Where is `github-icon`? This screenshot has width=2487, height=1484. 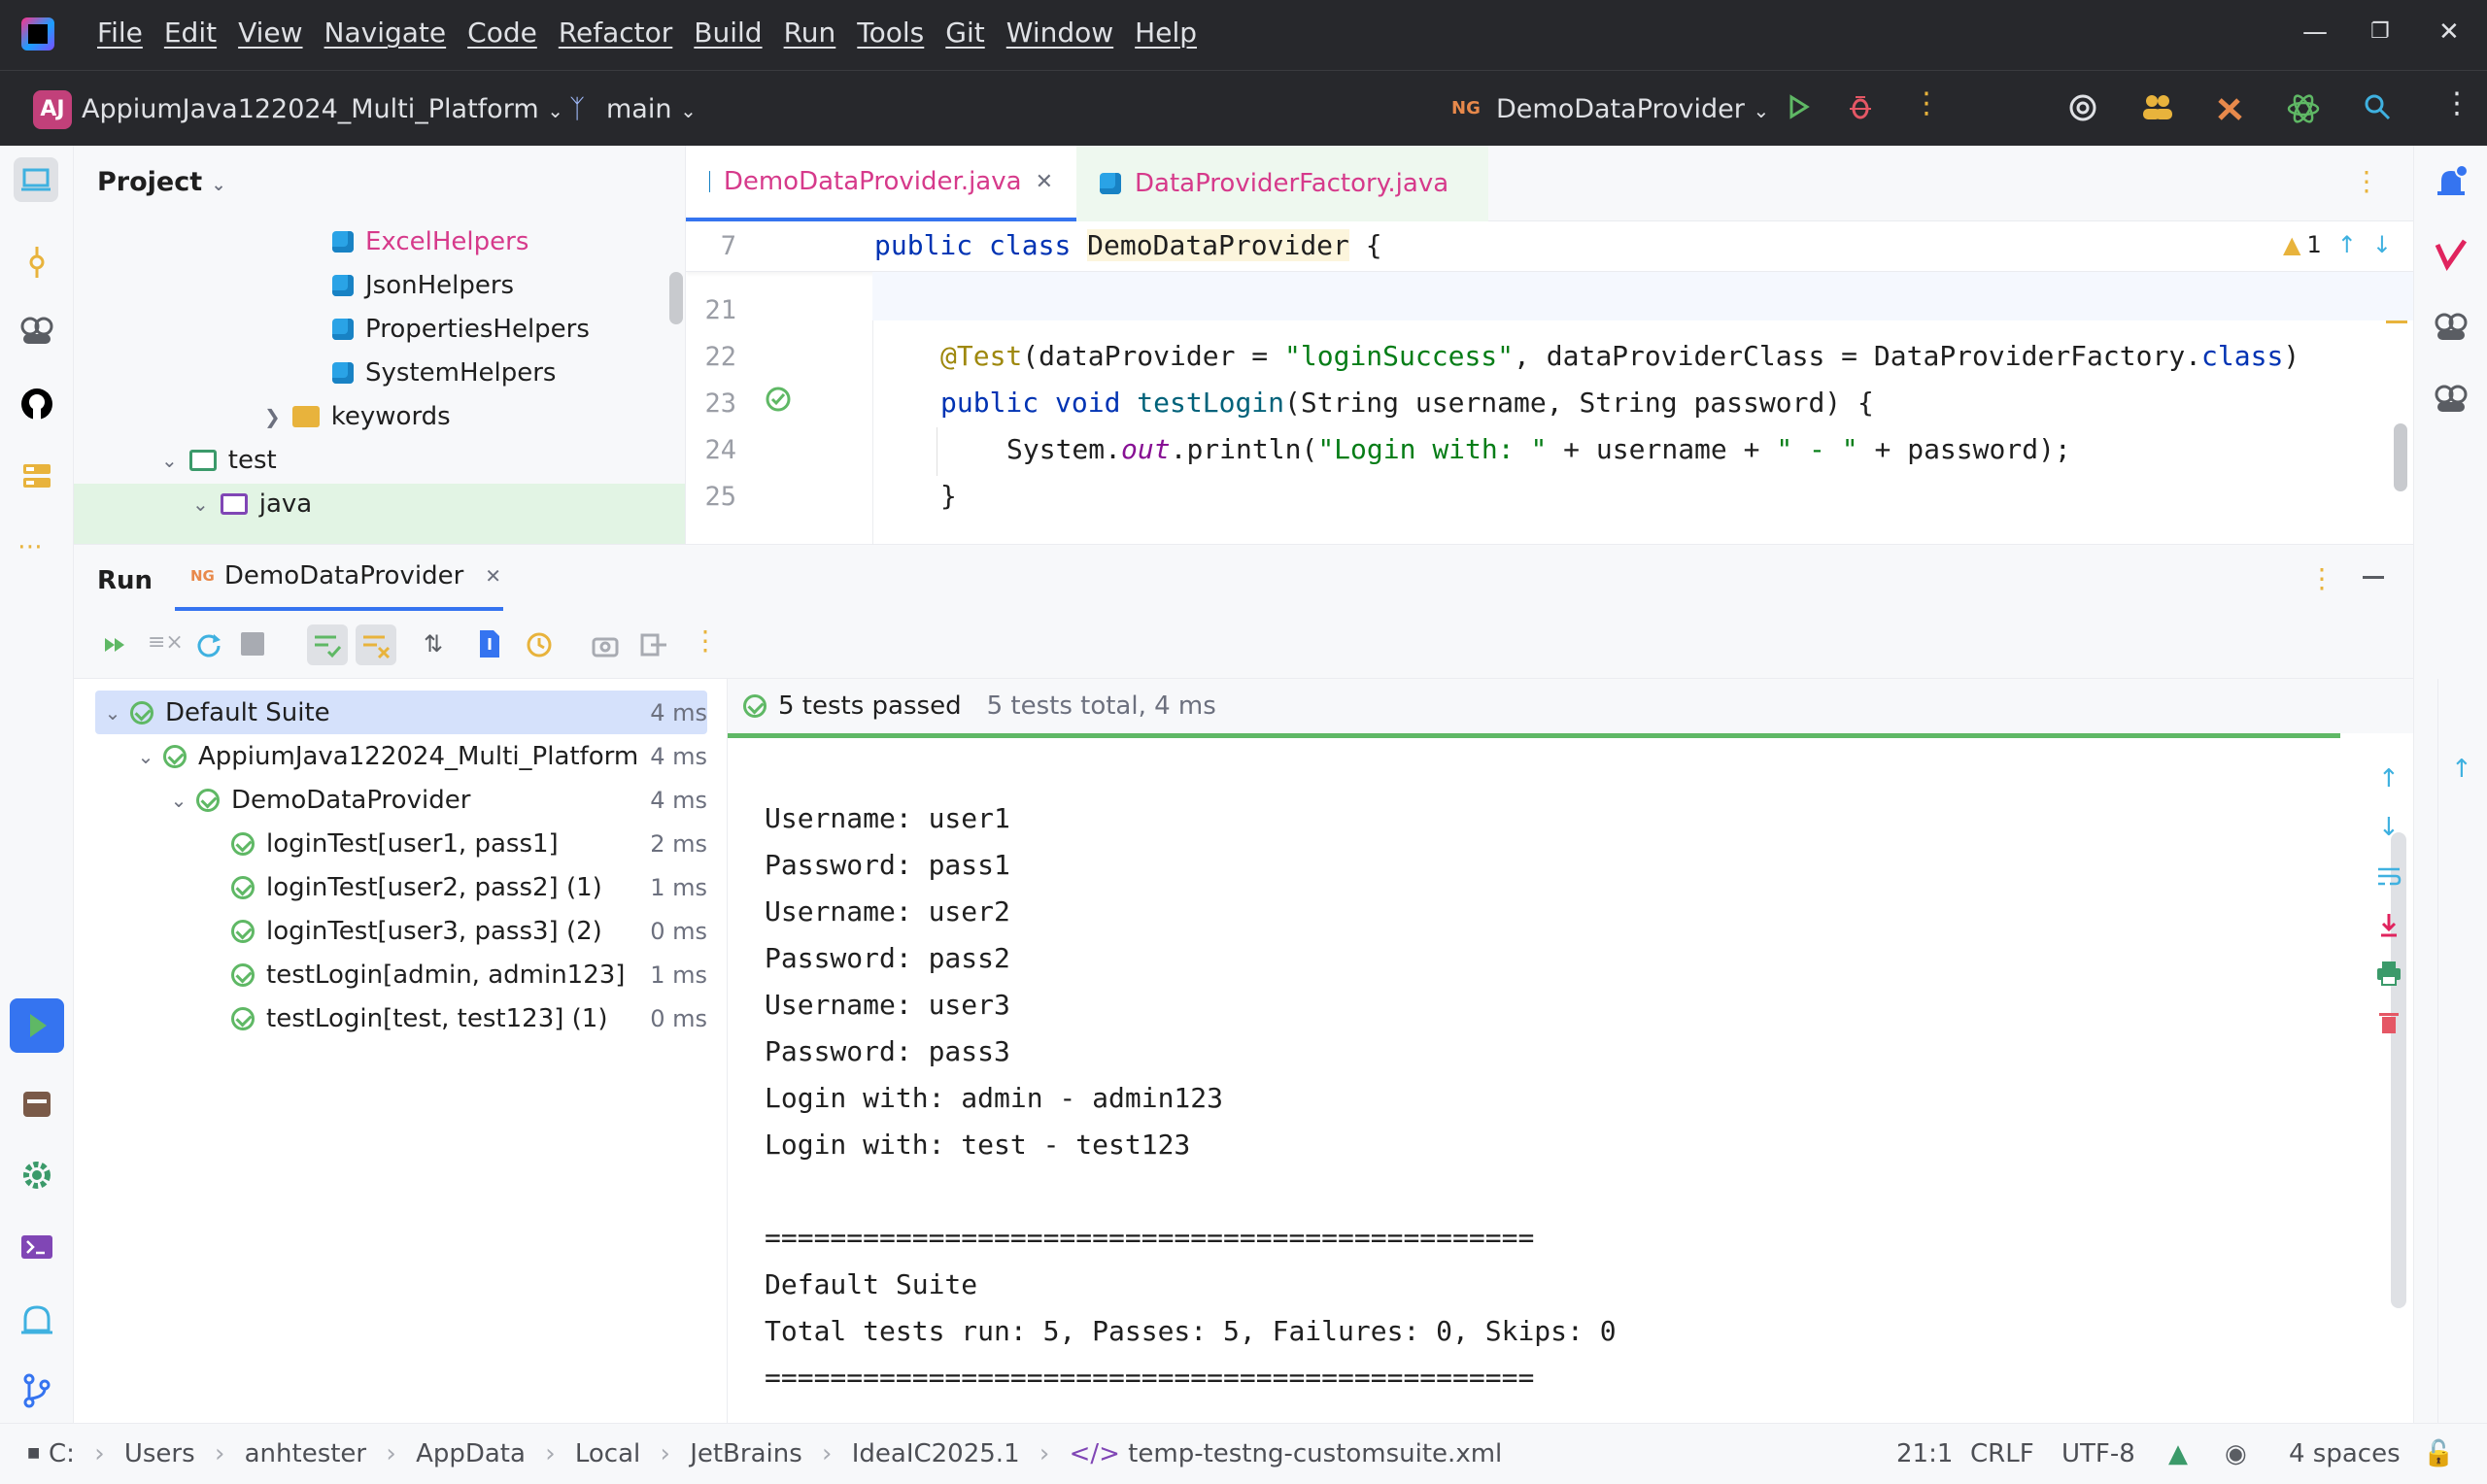
github-icon is located at coordinates (36, 404).